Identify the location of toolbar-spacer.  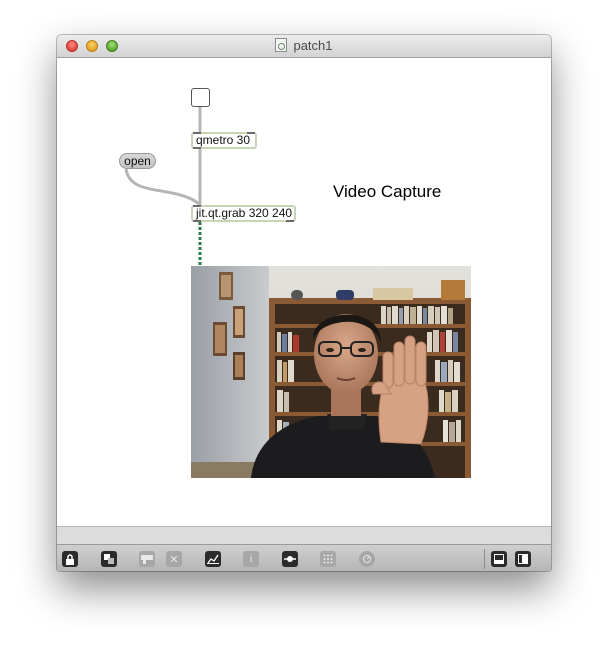
(304, 535).